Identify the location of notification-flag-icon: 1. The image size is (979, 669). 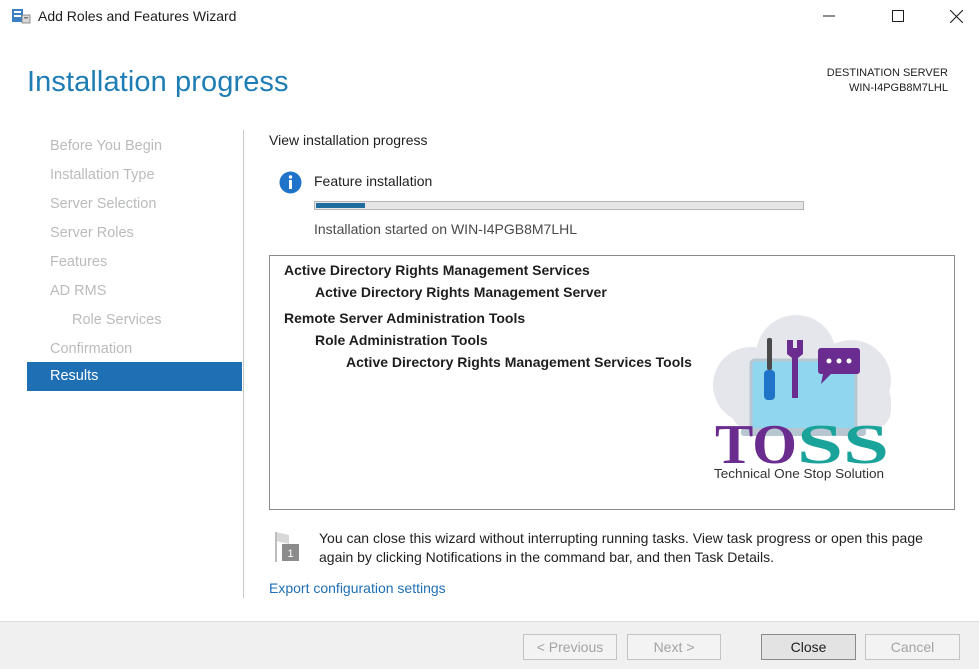
(287, 547).